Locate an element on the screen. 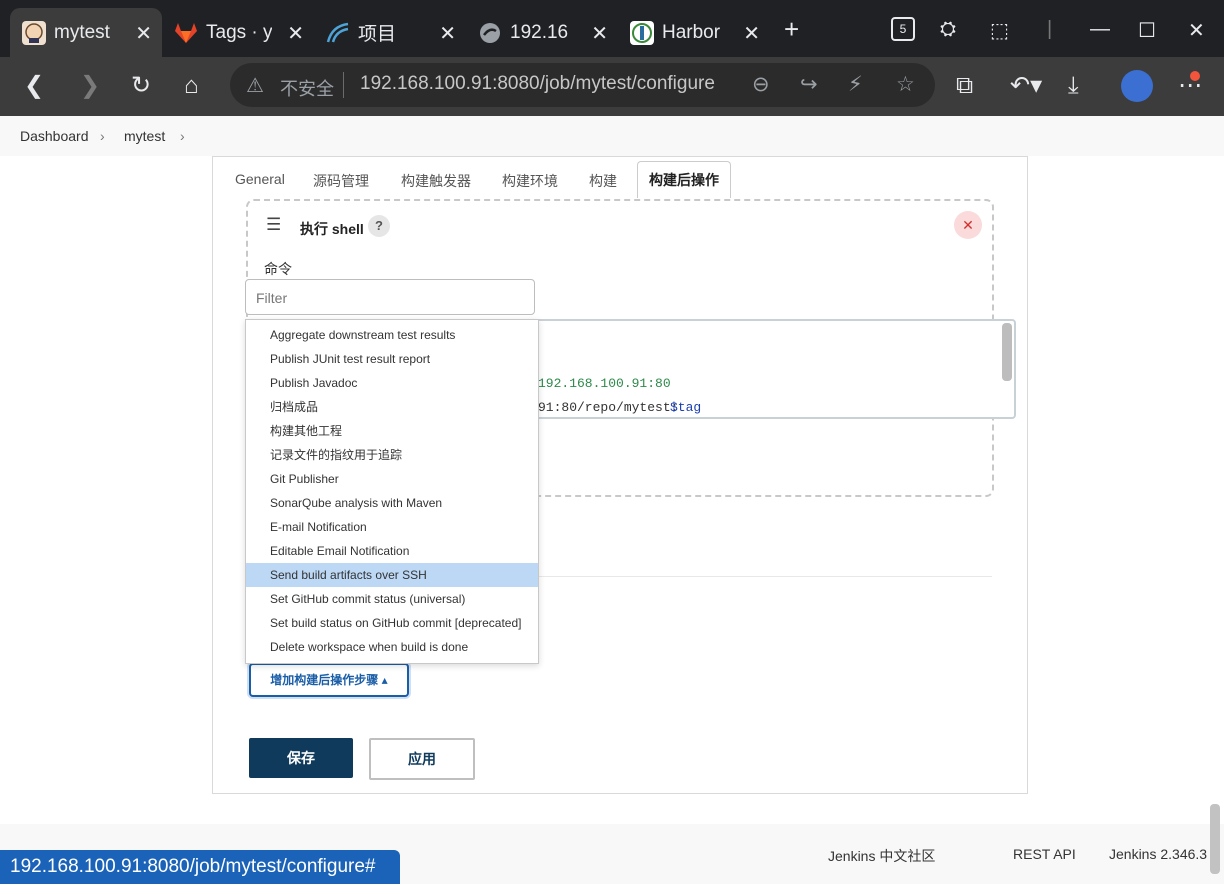  tab-title: mytest is located at coordinates (82, 32).